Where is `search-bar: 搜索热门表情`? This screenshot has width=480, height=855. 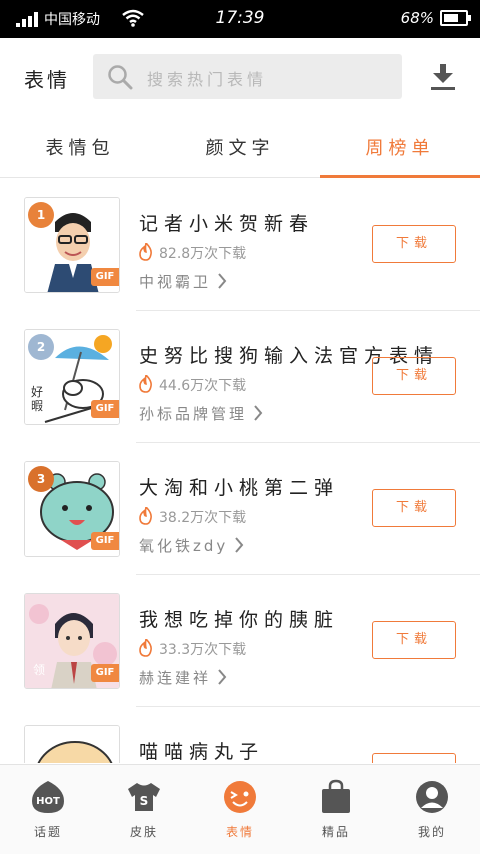
search-bar: 搜索热门表情 is located at coordinates (247, 76).